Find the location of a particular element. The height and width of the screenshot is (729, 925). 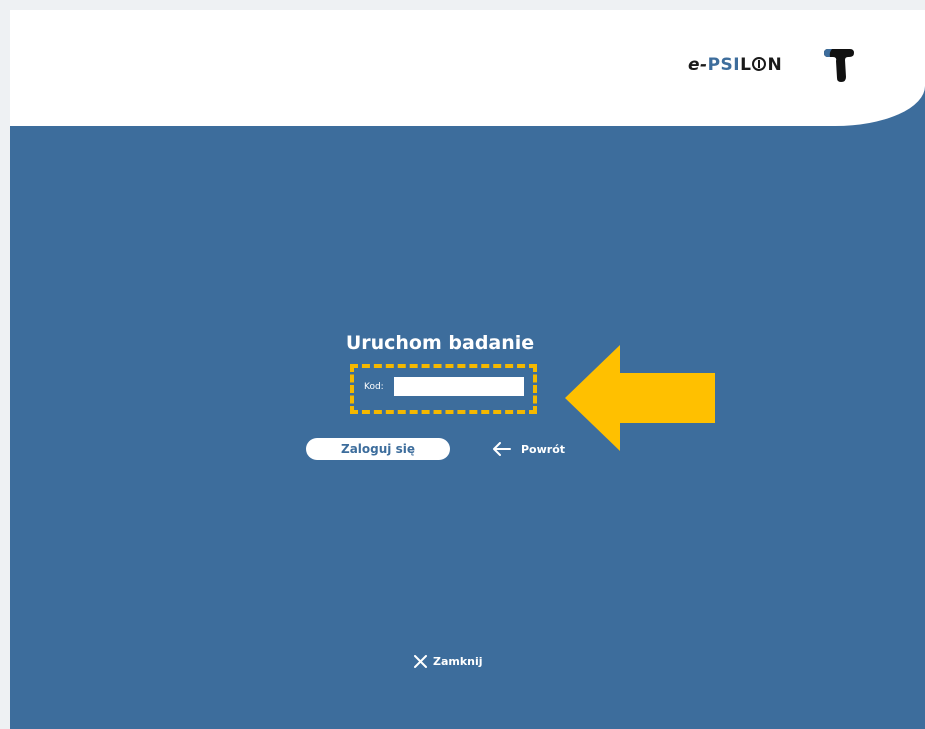

close-link-label: Zamknij is located at coordinates (458, 661).